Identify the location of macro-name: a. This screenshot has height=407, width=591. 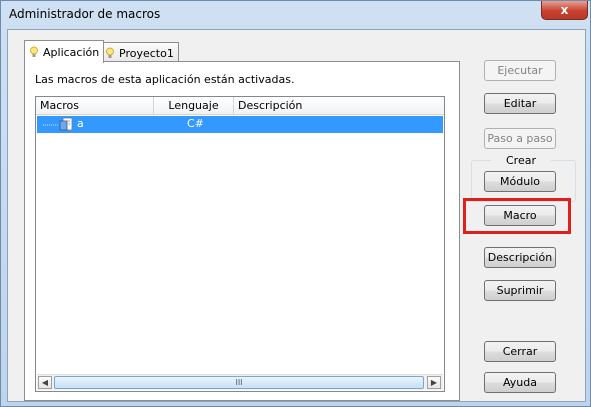
(80, 123).